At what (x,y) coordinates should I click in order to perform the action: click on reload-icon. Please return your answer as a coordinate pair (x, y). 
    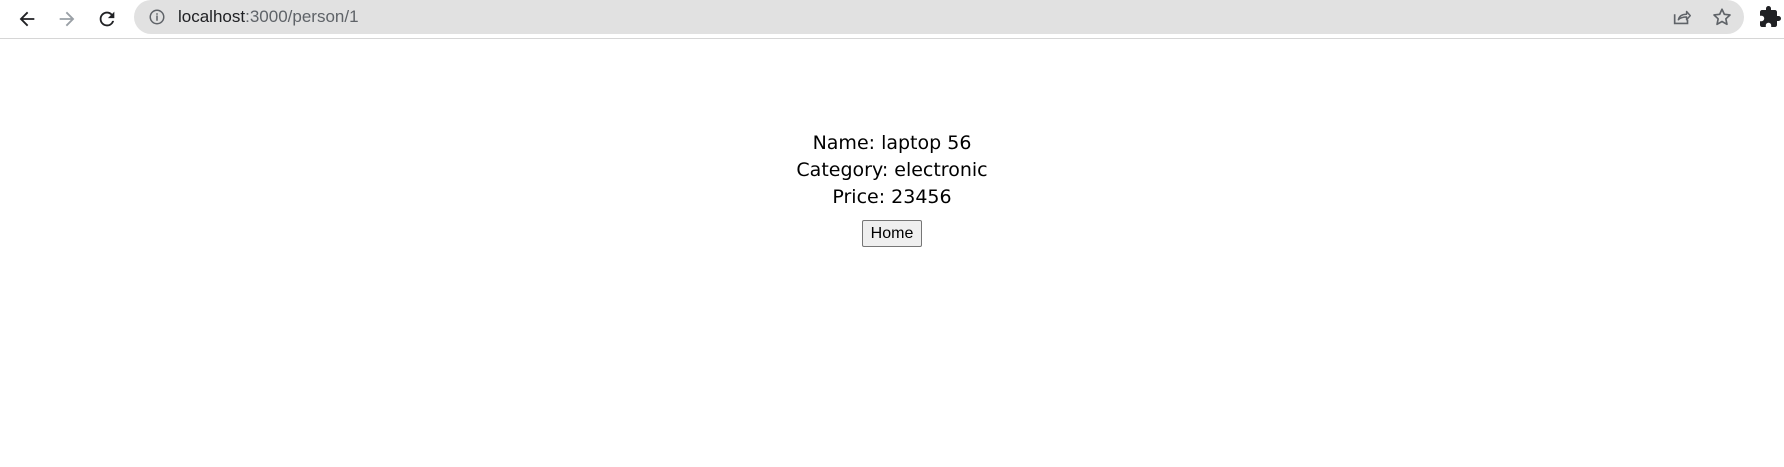
    Looking at the image, I should click on (107, 19).